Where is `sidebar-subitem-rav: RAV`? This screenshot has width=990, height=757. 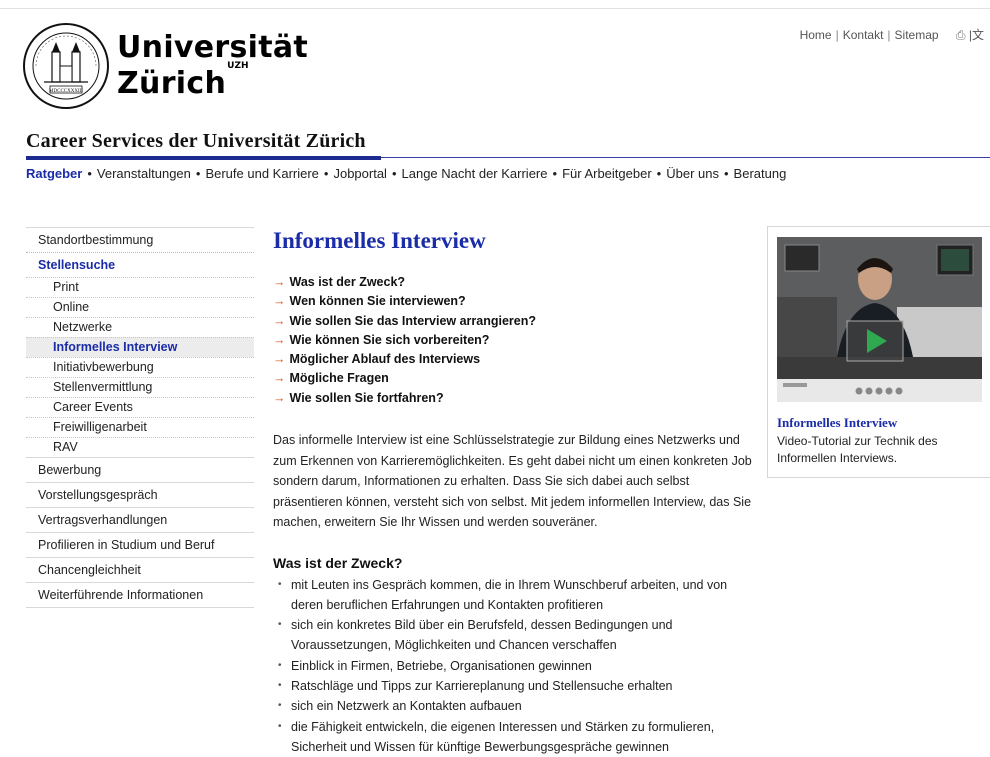
sidebar-subitem-rav: RAV is located at coordinates (140, 447).